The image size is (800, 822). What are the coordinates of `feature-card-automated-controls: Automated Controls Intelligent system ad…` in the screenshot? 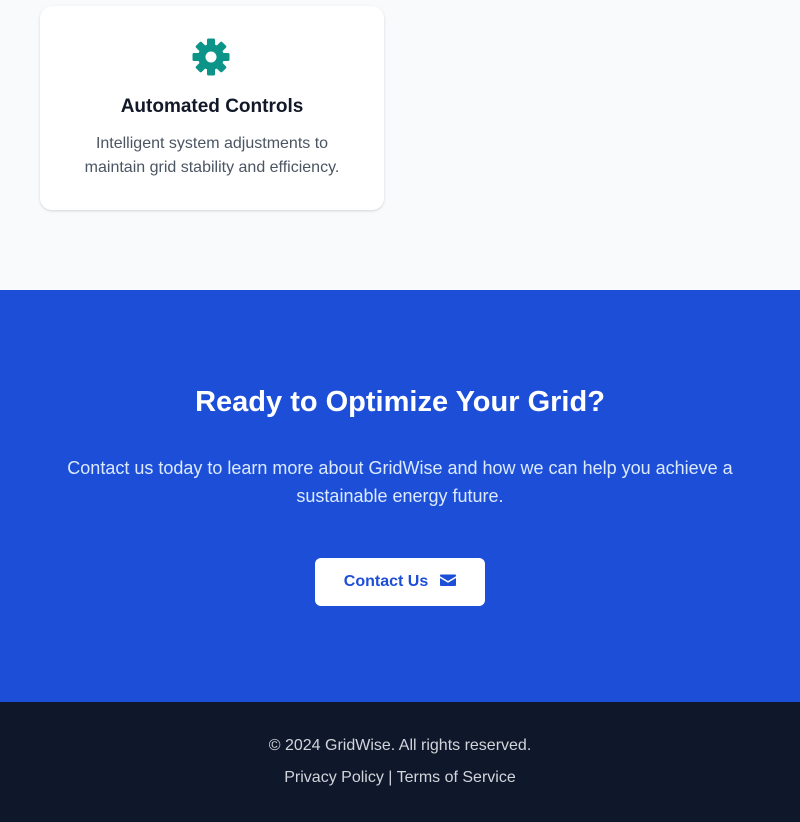 It's located at (212, 108).